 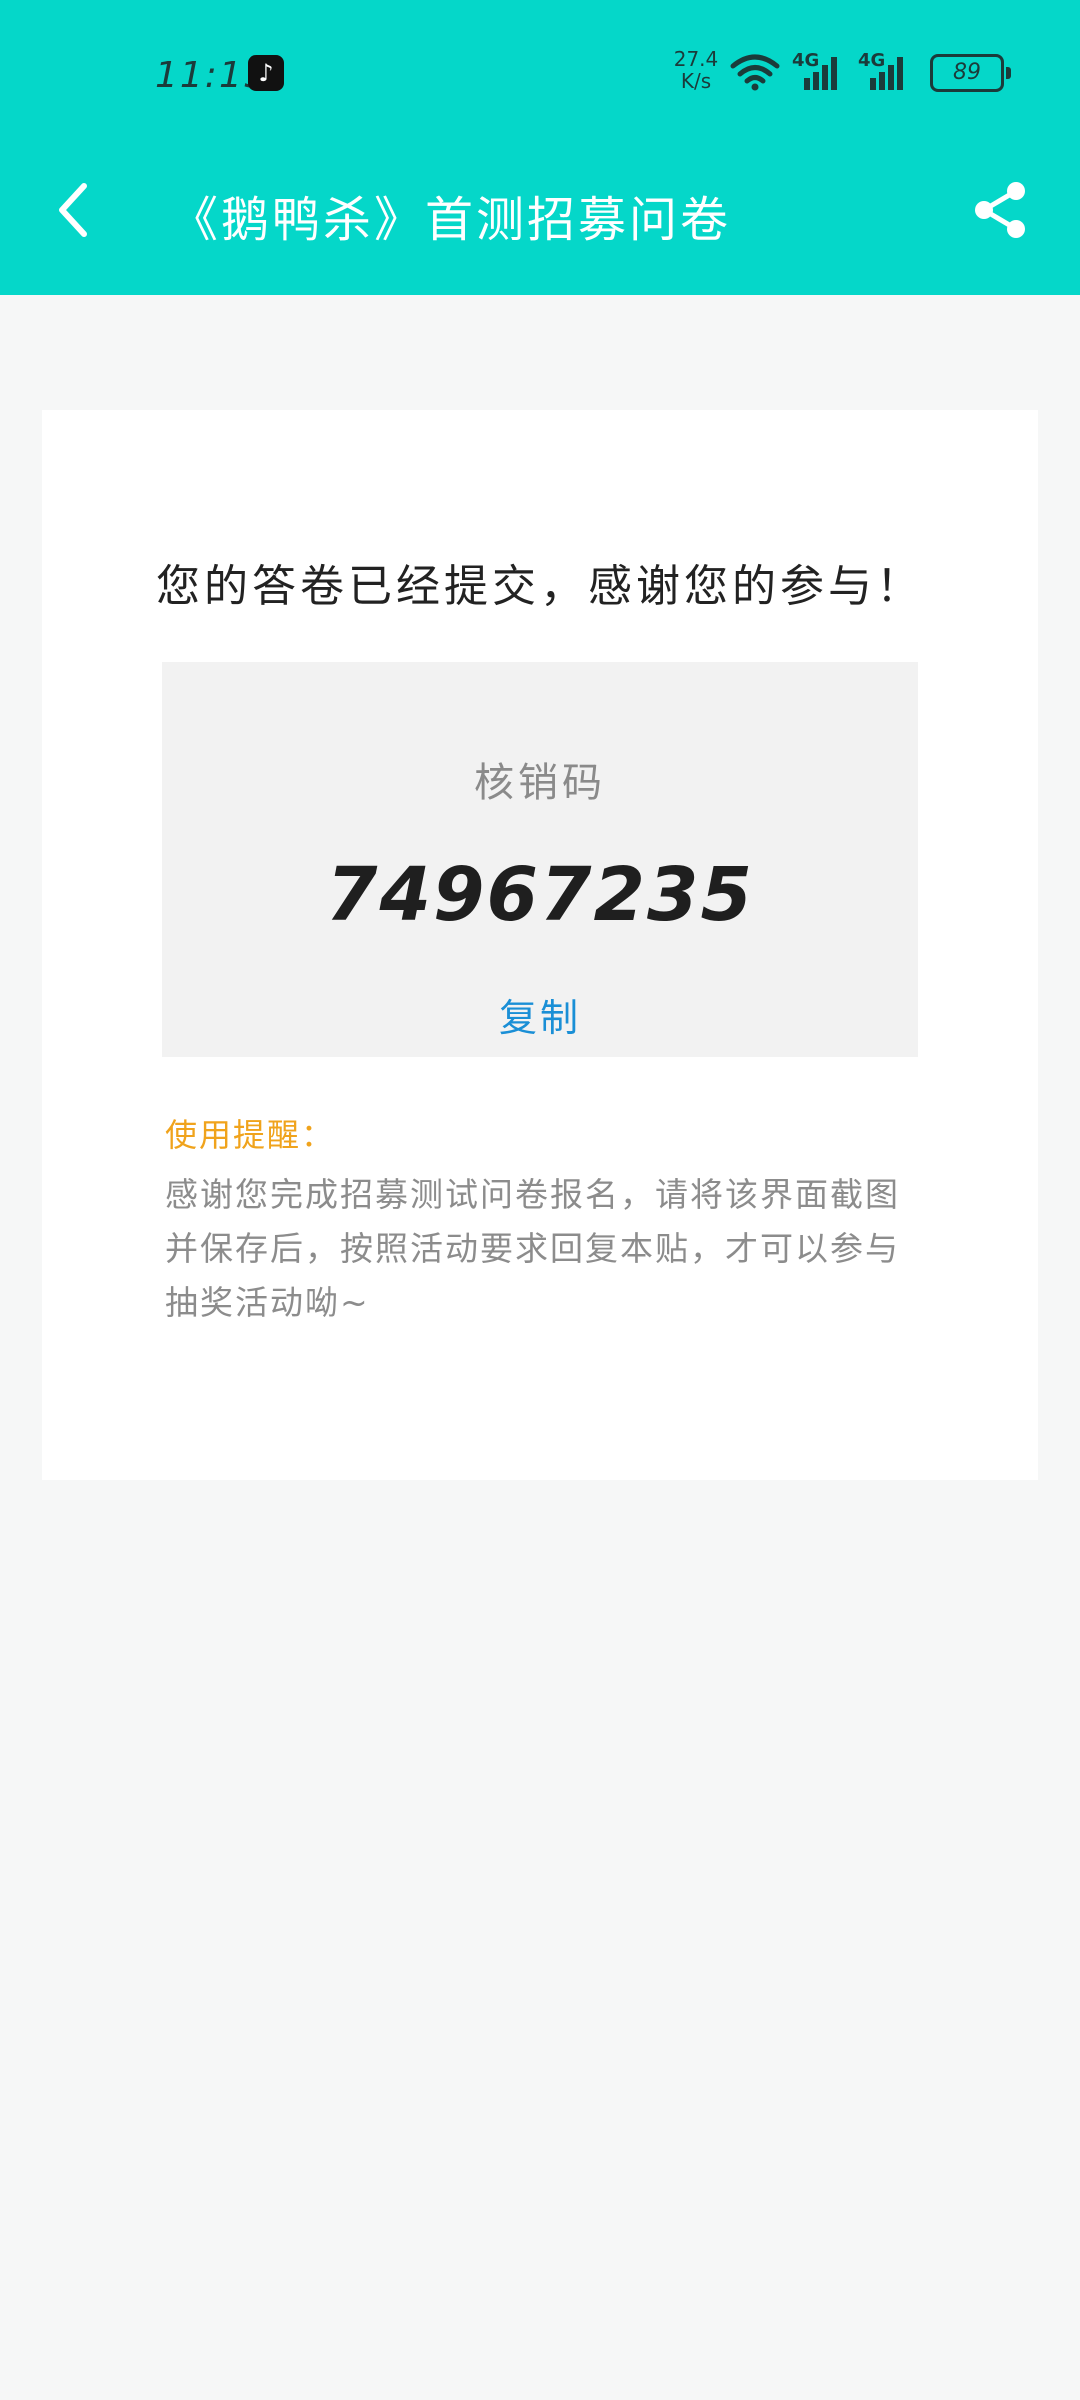 I want to click on share-button, so click(x=1000, y=210).